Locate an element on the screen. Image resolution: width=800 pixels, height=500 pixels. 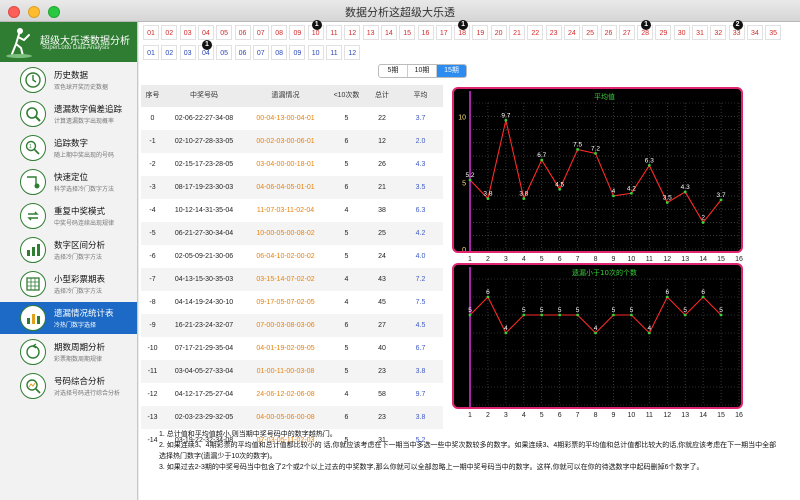
column-header: <10次数 is located at coordinates (346, 95).